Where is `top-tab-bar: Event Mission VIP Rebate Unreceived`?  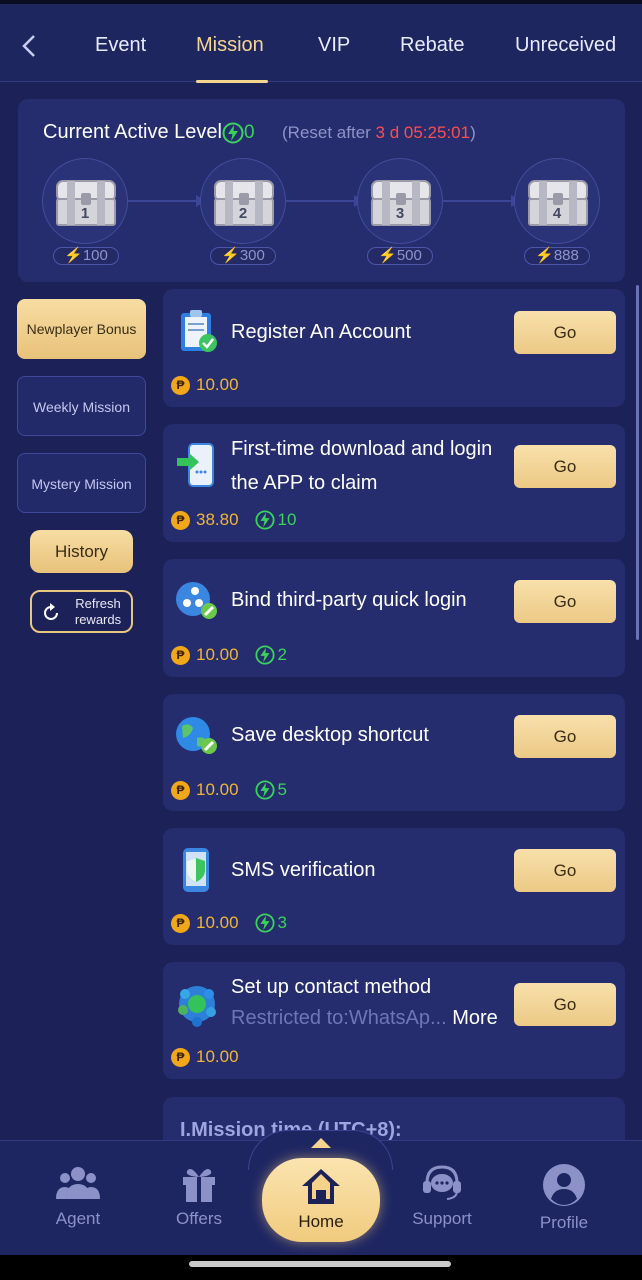 top-tab-bar: Event Mission VIP Rebate Unreceived is located at coordinates (321, 41).